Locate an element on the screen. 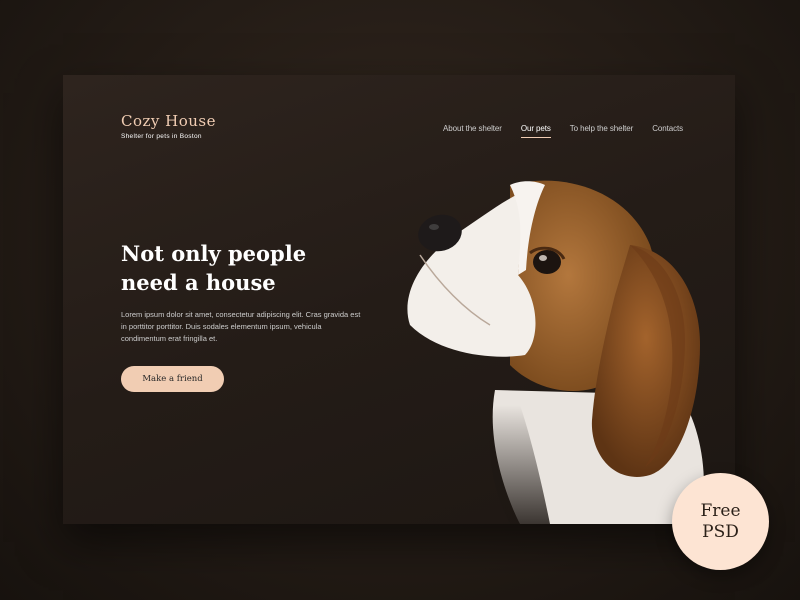 The height and width of the screenshot is (600, 800). nav-item-our-pets: Our pets is located at coordinates (535, 131).